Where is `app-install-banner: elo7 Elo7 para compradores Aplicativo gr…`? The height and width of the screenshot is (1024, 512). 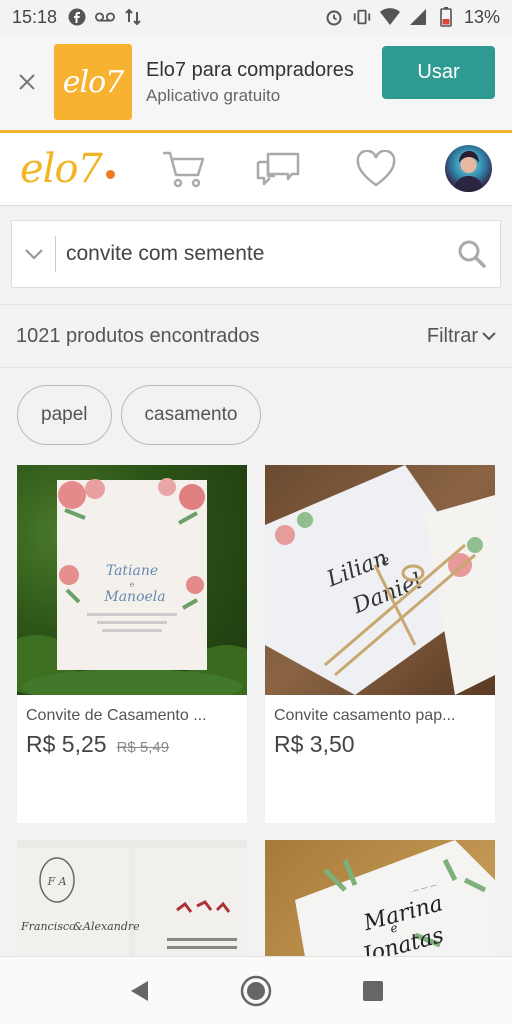 app-install-banner: elo7 Elo7 para compradores Aplicativo gr… is located at coordinates (256, 82).